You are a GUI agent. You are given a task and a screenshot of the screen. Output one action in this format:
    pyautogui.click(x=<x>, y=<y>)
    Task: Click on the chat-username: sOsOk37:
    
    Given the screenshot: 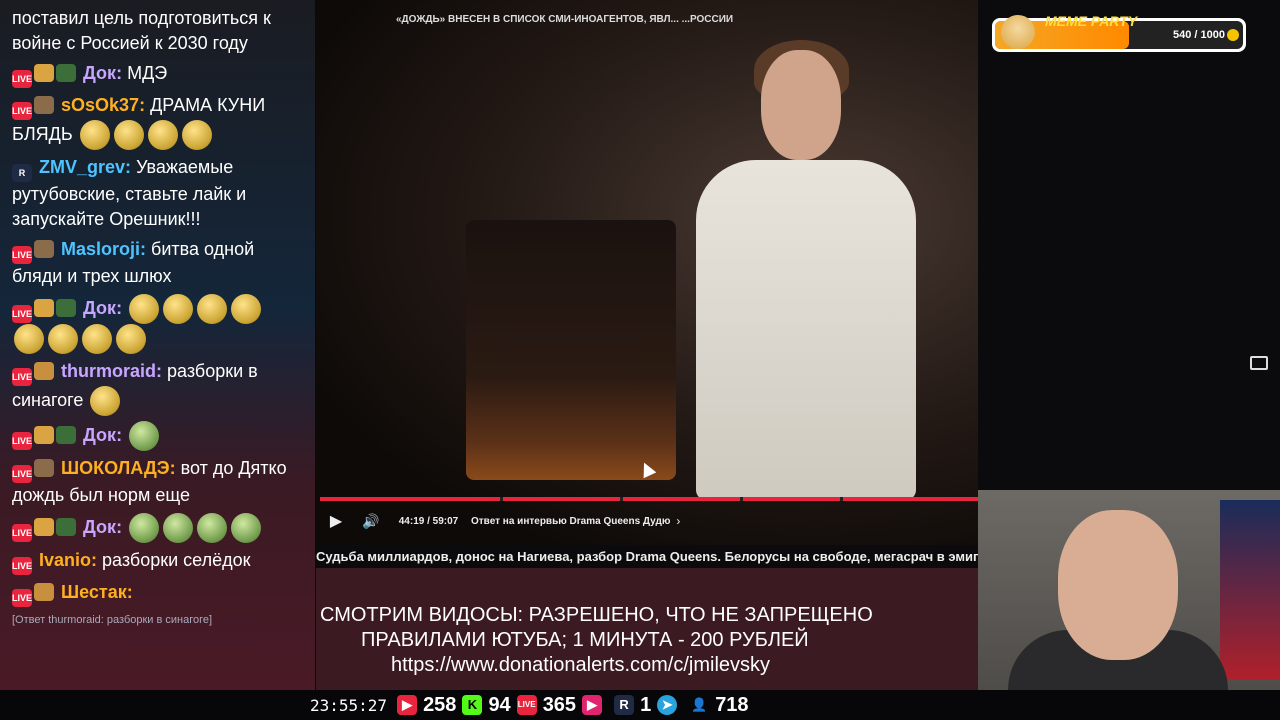 What is the action you would take?
    pyautogui.click(x=103, y=105)
    